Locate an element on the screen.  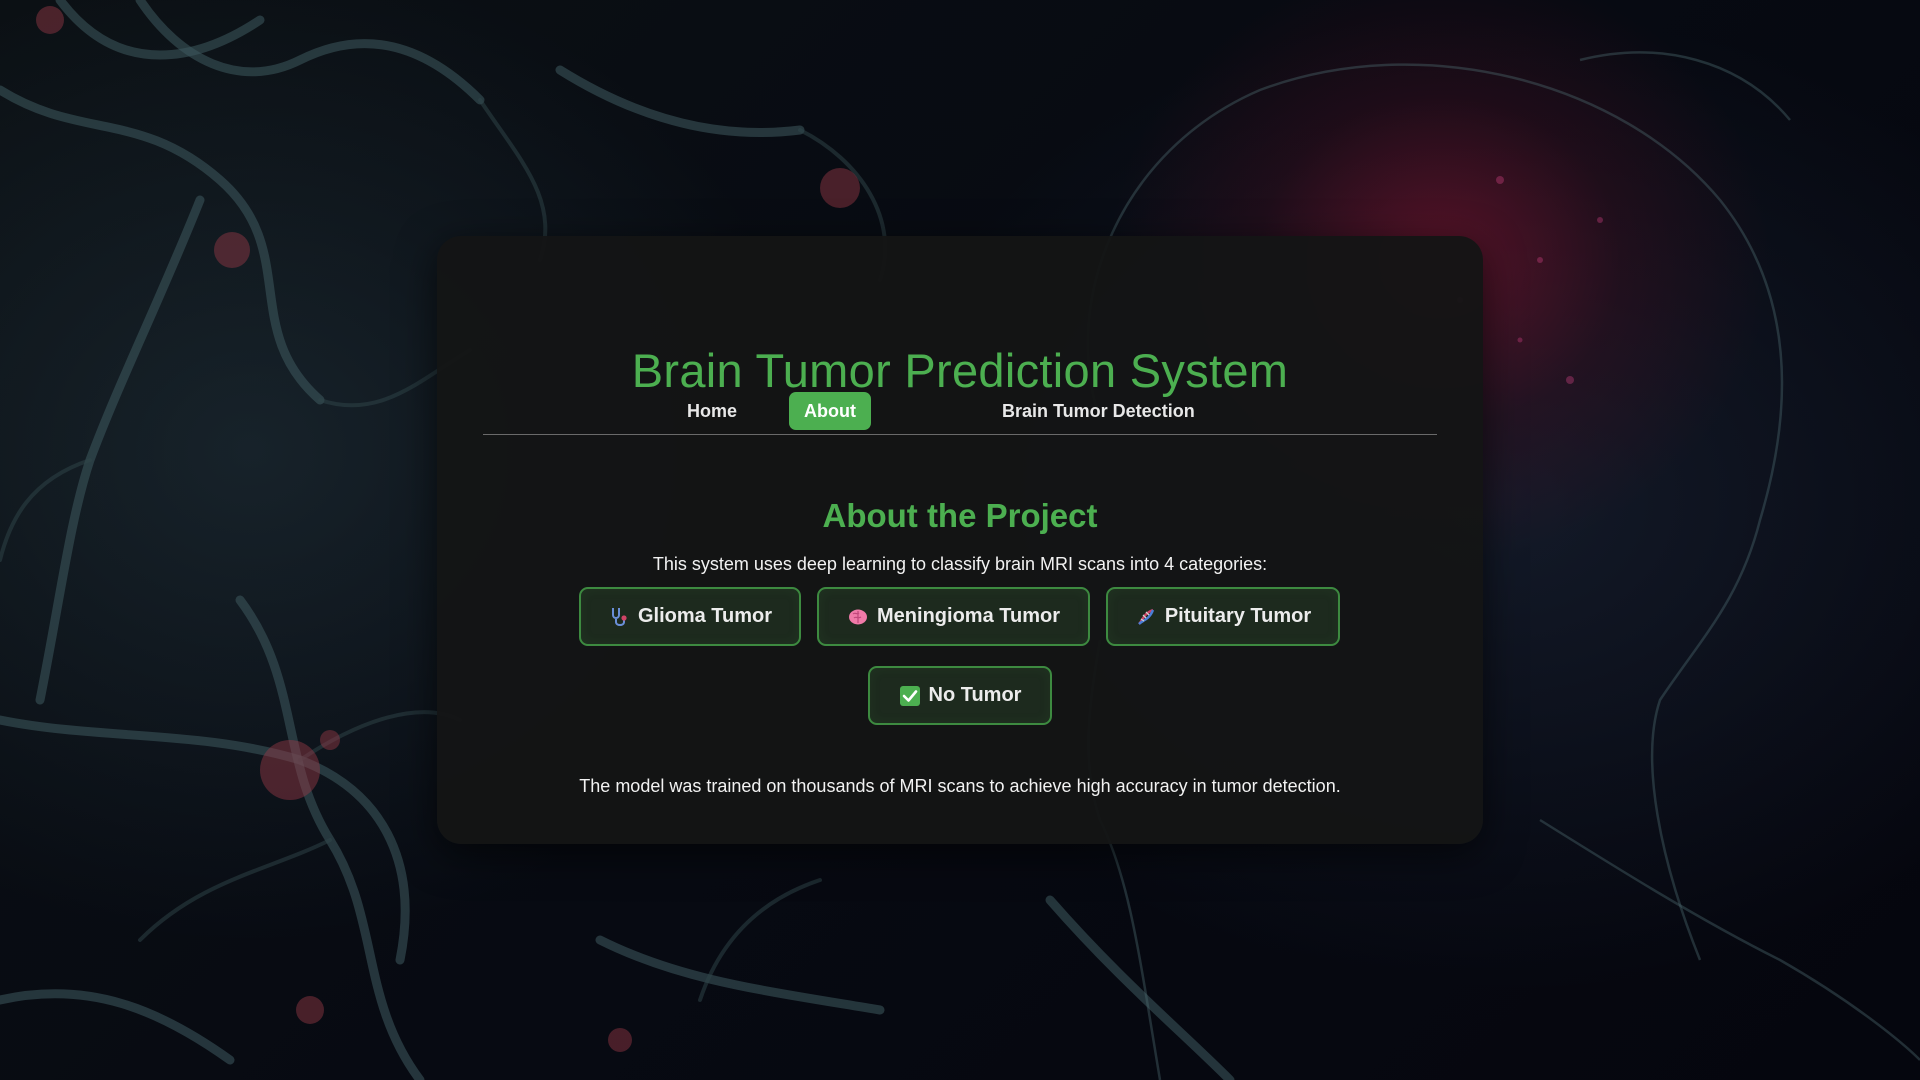
nav-bar: Home About Brain Tumor Detection is located at coordinates (960, 412).